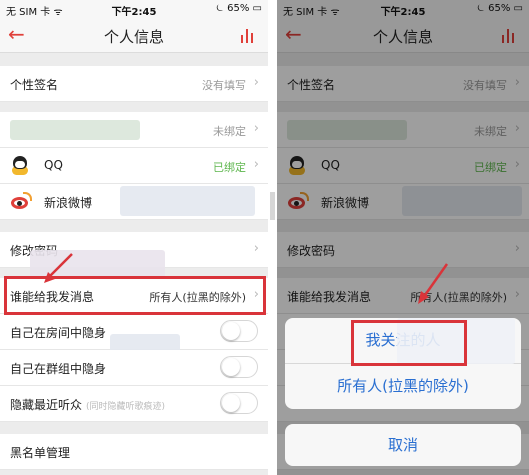 This screenshot has height=475, width=529. What do you see at coordinates (239, 331) in the screenshot?
I see `hide-in-room-toggle` at bounding box center [239, 331].